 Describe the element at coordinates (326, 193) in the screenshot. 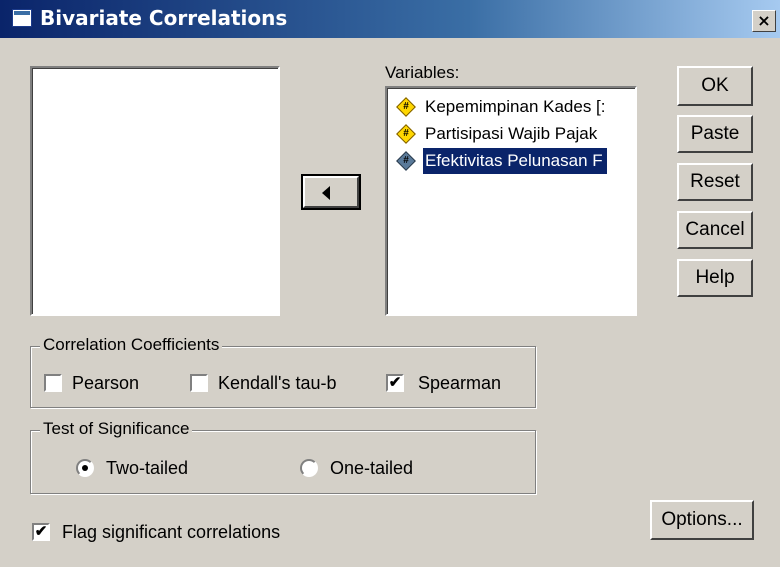

I see `arrow-left-icon` at that location.